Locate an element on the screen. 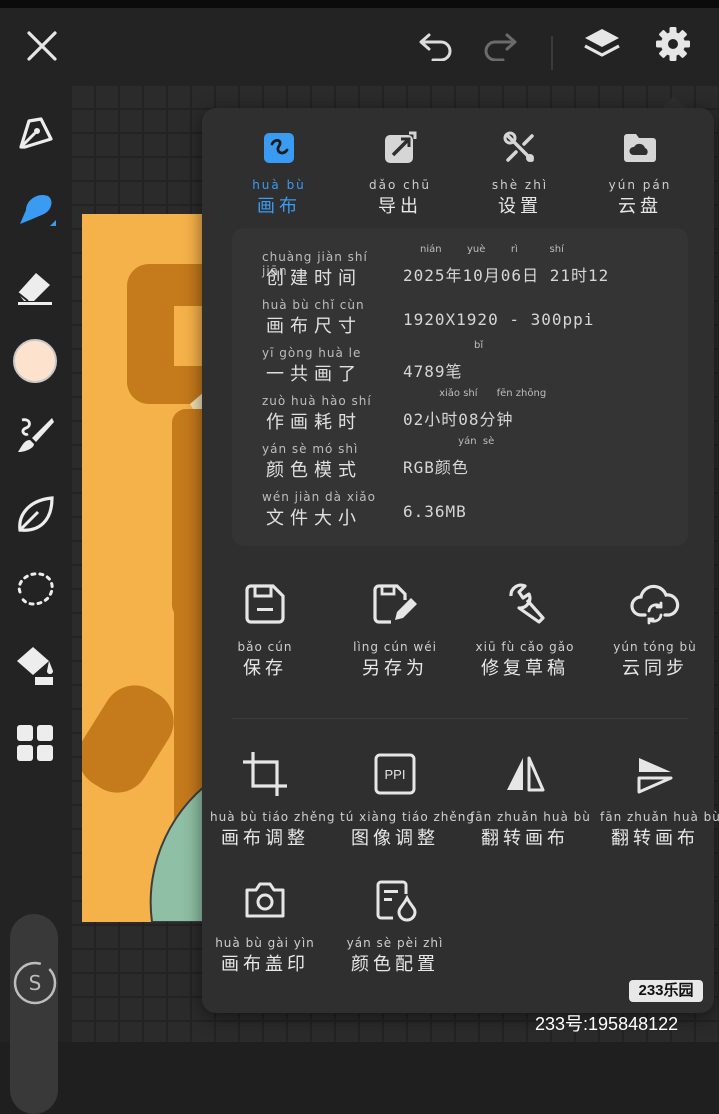 This screenshot has width=719, height=1114. flip-vertical-button: fān zhuǎn huà bù 翻转画布 is located at coordinates (659, 799).